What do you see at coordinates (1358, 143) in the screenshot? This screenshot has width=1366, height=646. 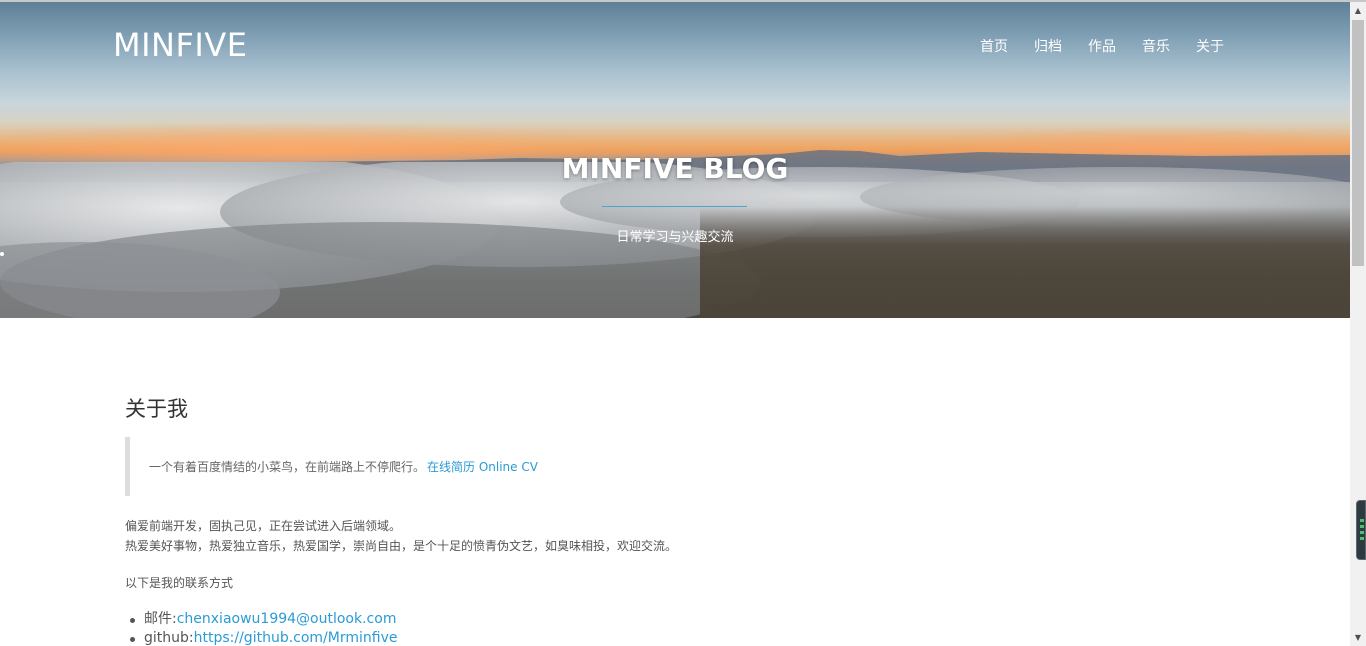 I see `scrollbar-thumb` at bounding box center [1358, 143].